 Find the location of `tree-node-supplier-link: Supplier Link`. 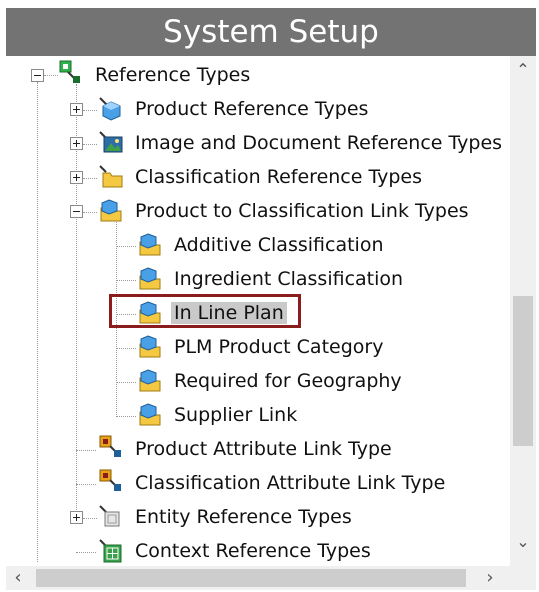

tree-node-supplier-link: Supplier Link is located at coordinates (256, 415).